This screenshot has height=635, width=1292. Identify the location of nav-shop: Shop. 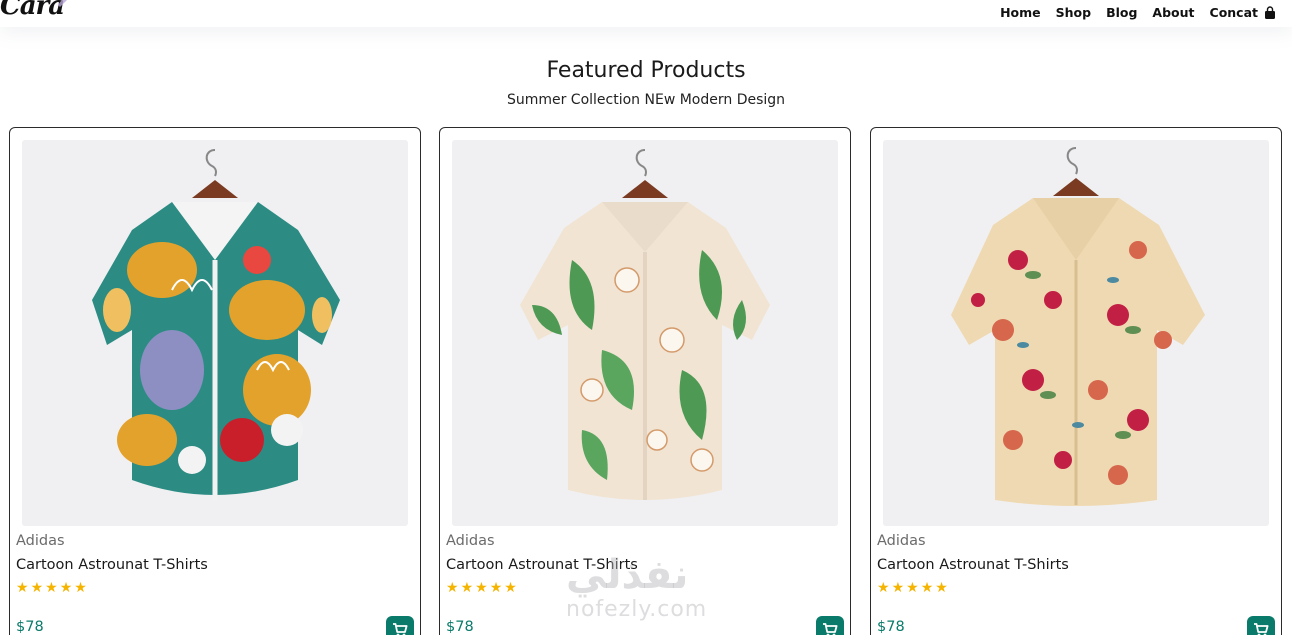
(1073, 12).